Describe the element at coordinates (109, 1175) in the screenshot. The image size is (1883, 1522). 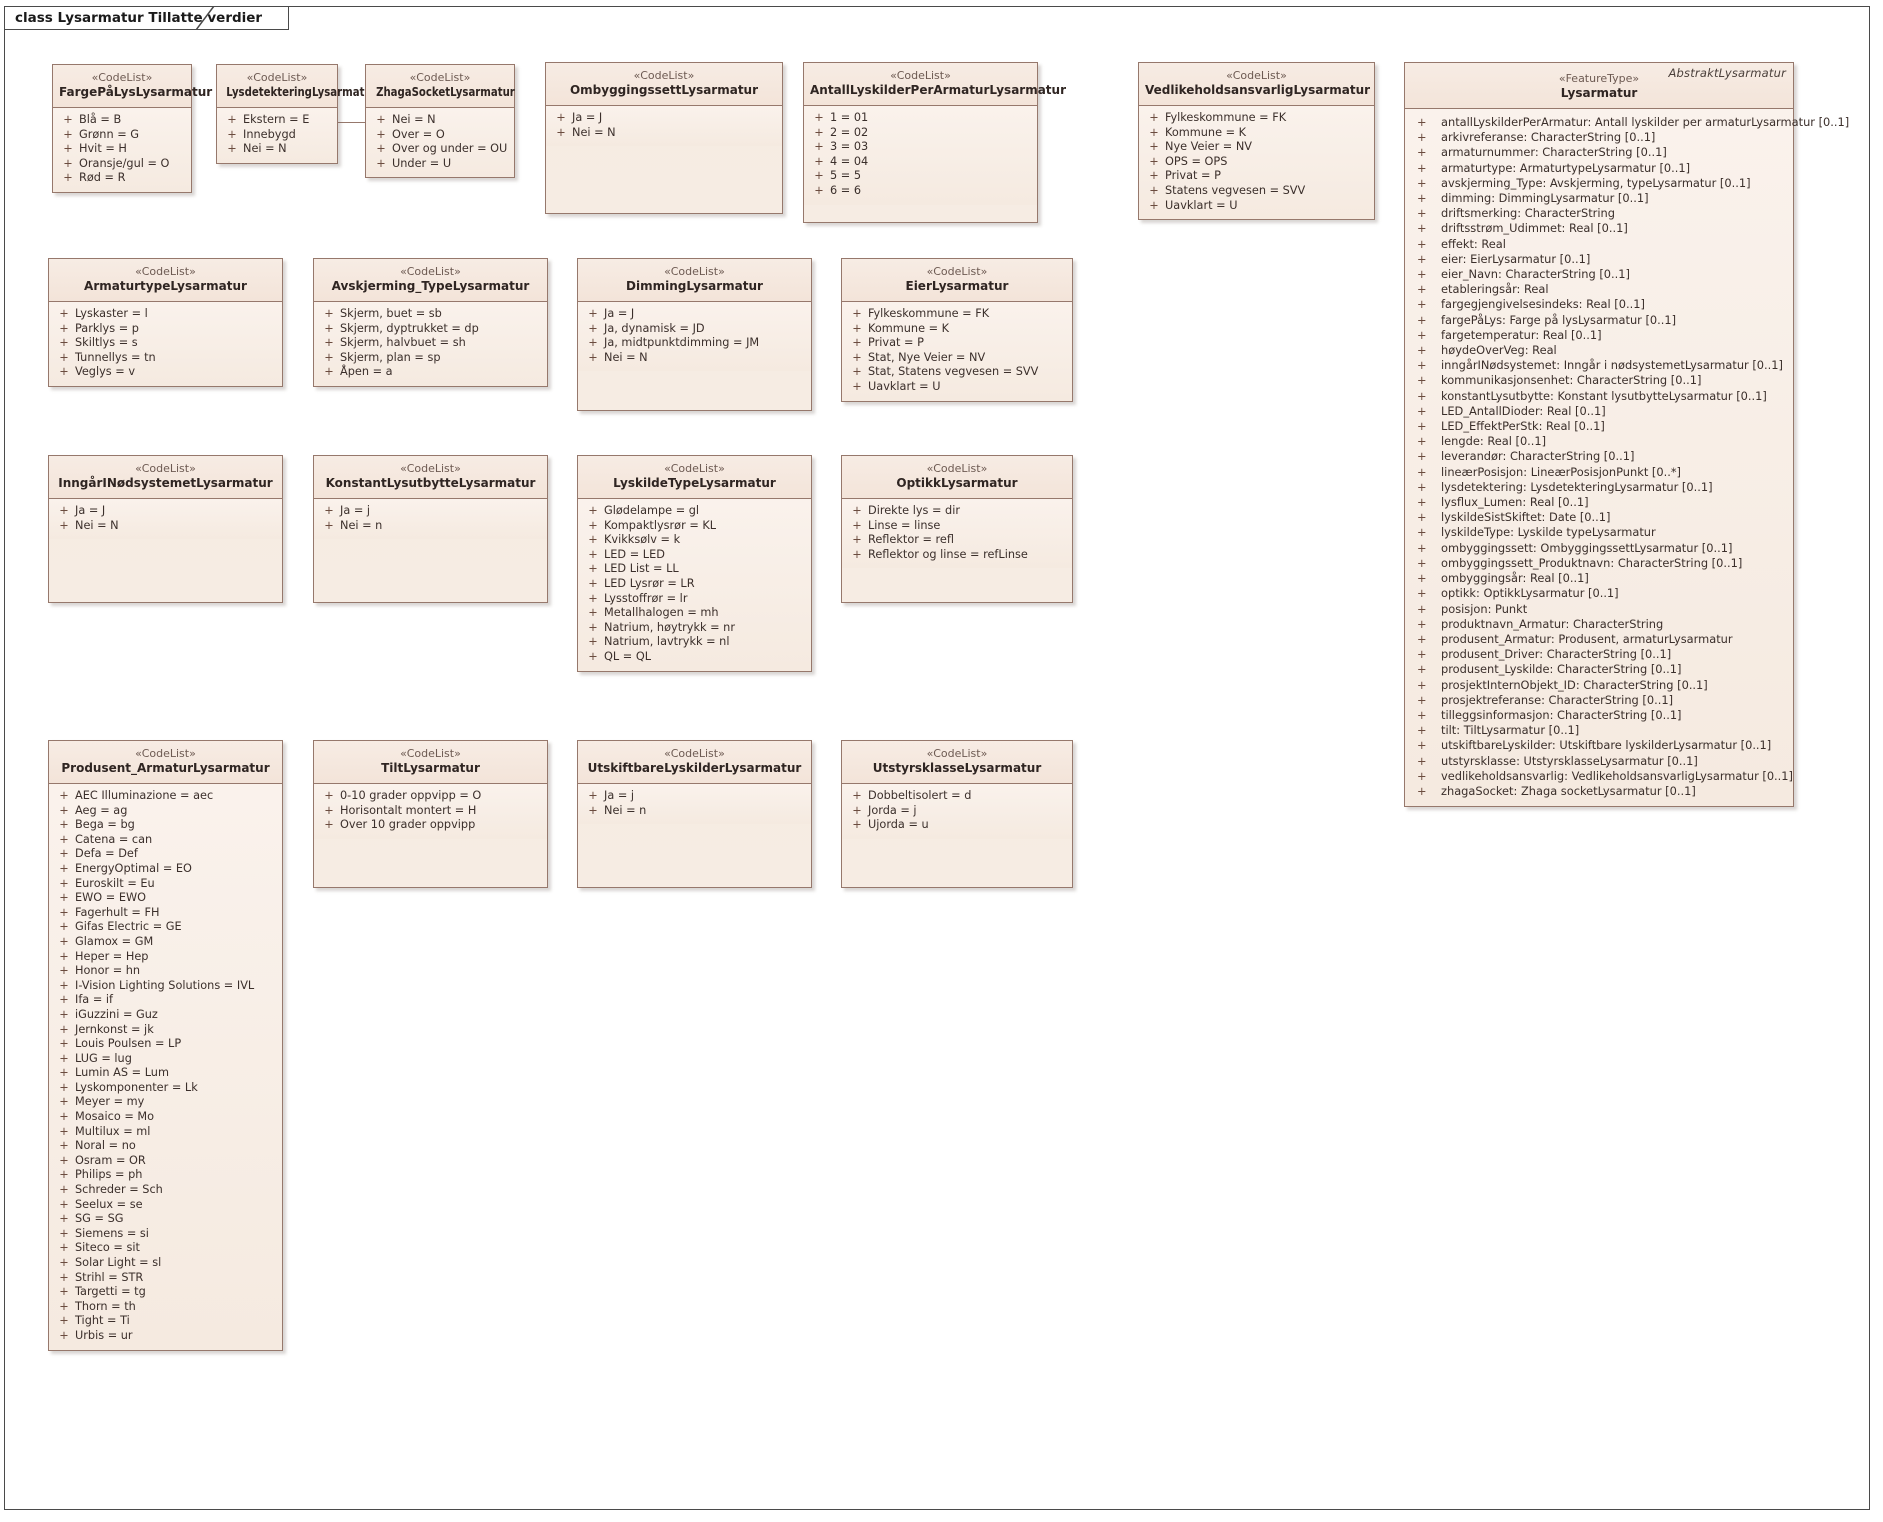
I see `attribute-text: Philips = ph` at that location.